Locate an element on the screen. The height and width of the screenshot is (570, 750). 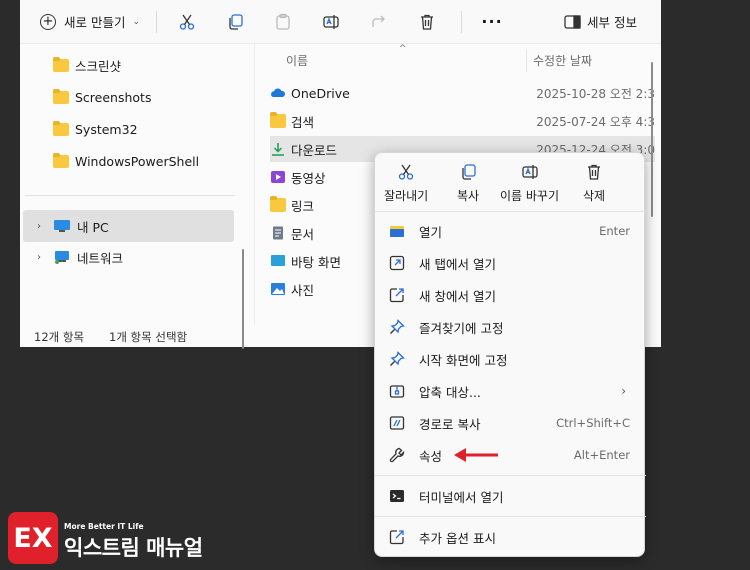
delete-button is located at coordinates (427, 22).